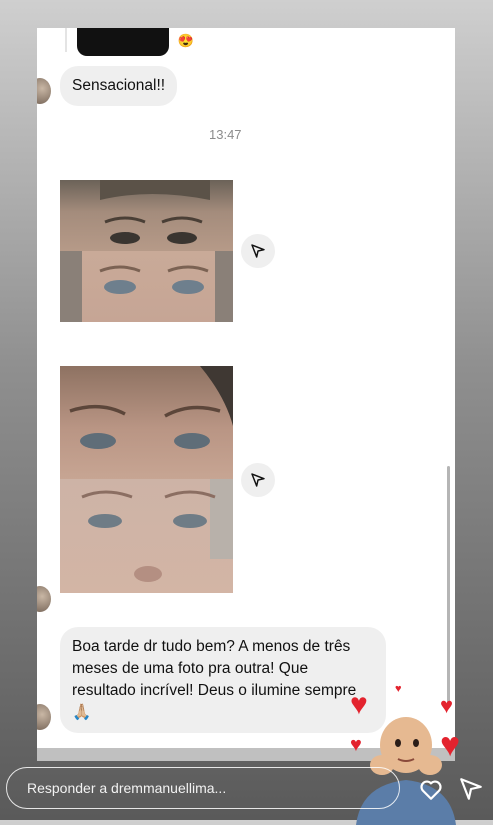 The width and height of the screenshot is (493, 825). Describe the element at coordinates (225, 134) in the screenshot. I see `message-timestamp: 13:47` at that location.